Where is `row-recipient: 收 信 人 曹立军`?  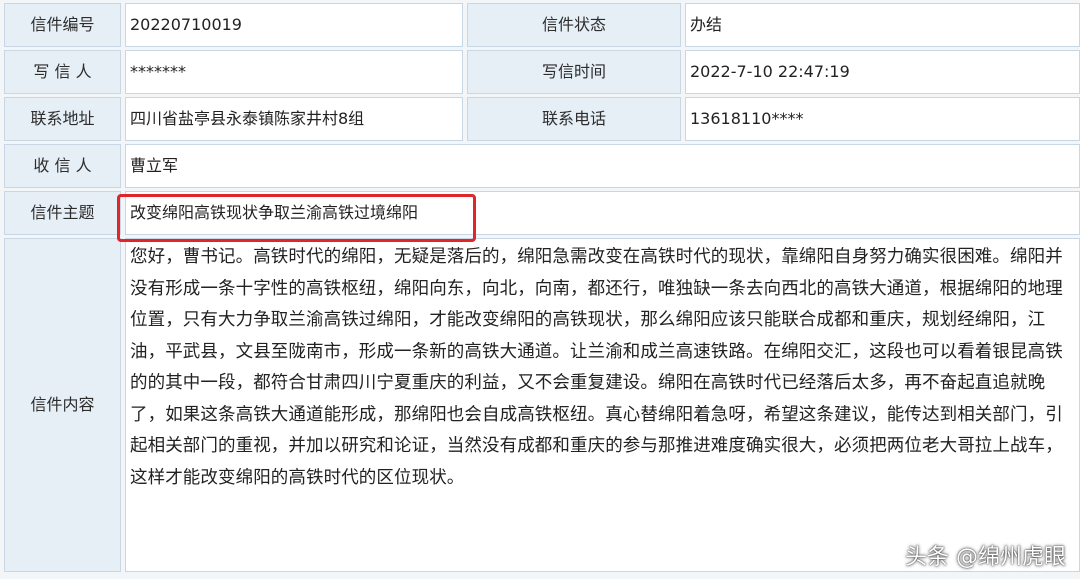
row-recipient: 收 信 人 曹立军 is located at coordinates (542, 166).